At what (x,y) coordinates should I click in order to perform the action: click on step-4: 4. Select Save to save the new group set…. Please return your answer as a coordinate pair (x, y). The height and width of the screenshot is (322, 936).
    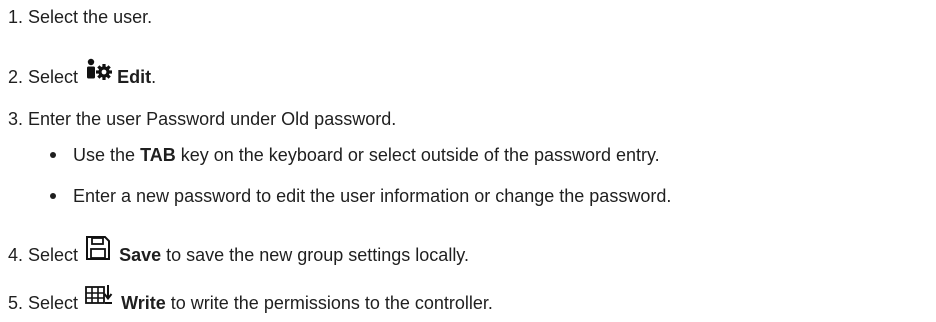
    Looking at the image, I should click on (238, 252).